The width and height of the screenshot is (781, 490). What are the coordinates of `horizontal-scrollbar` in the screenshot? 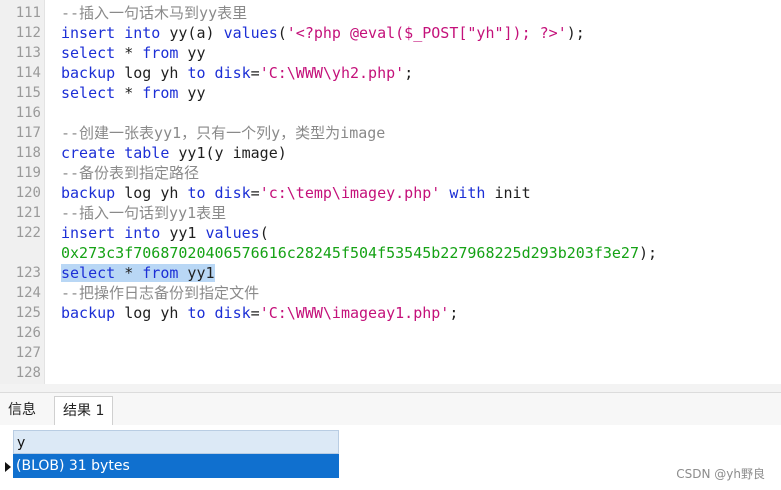 It's located at (390, 388).